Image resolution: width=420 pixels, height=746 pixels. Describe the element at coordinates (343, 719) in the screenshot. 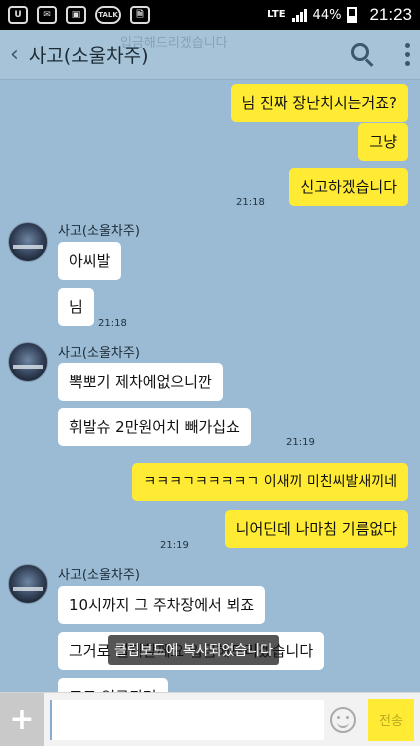

I see `emoji-icon` at that location.